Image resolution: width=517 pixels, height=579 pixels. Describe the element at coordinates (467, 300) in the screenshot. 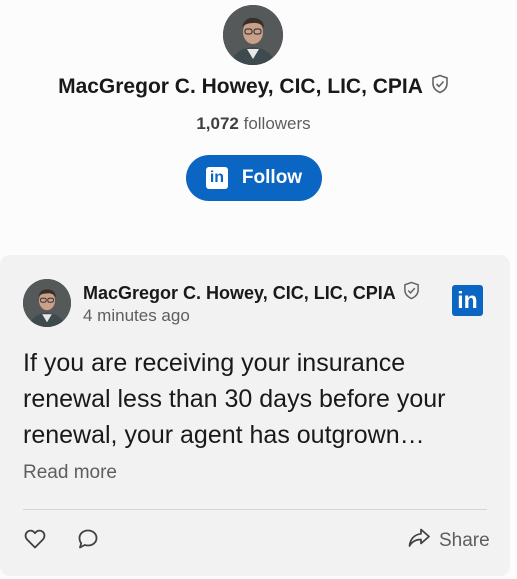

I see `linkedin-logo-icon: in` at that location.